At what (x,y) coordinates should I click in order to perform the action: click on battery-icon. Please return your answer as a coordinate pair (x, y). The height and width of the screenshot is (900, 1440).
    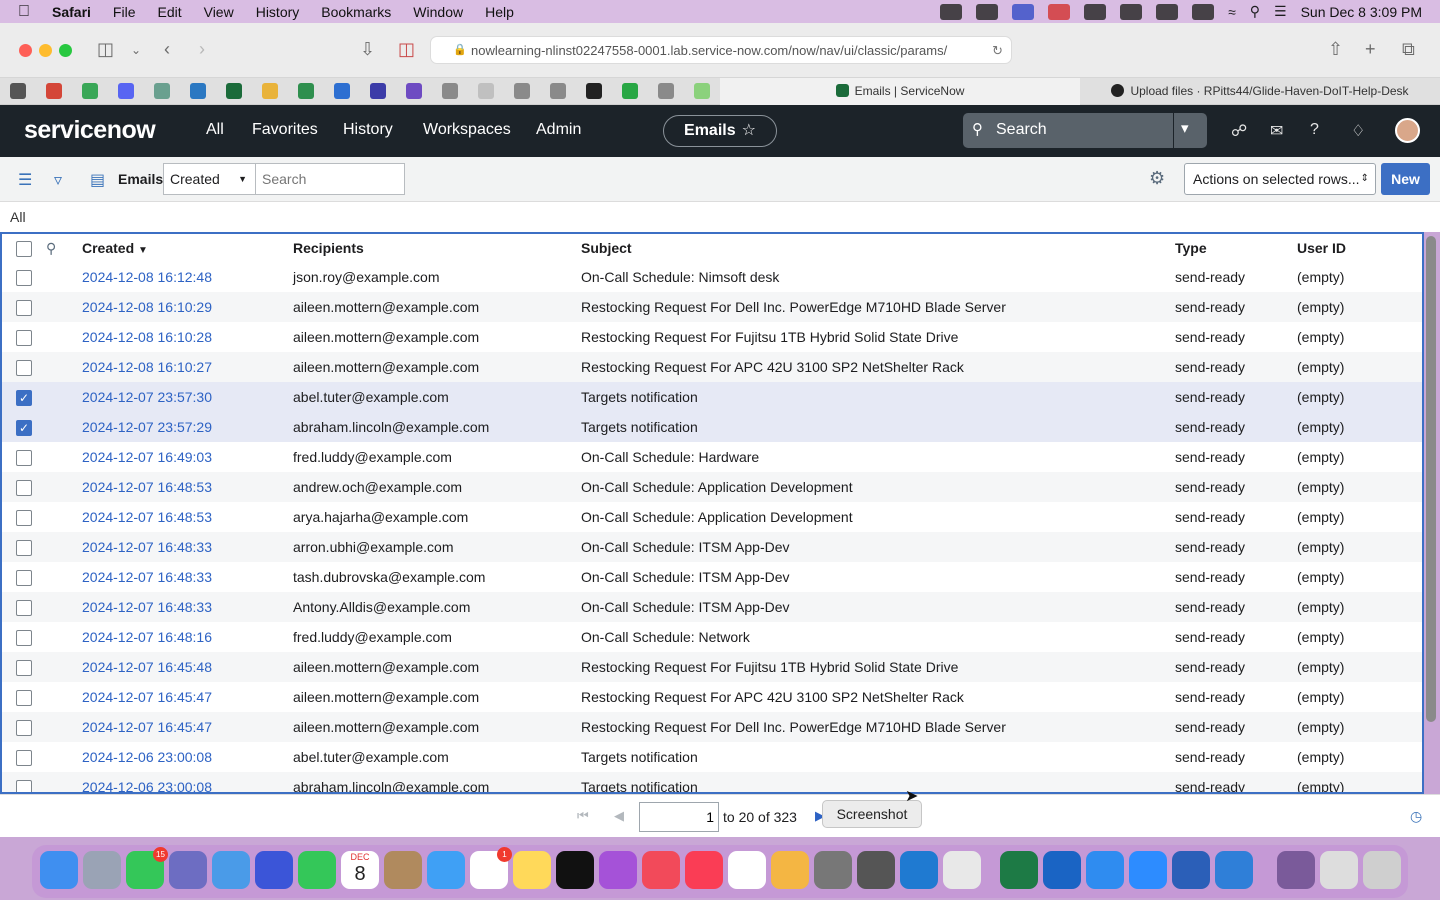
    Looking at the image, I should click on (1203, 11).